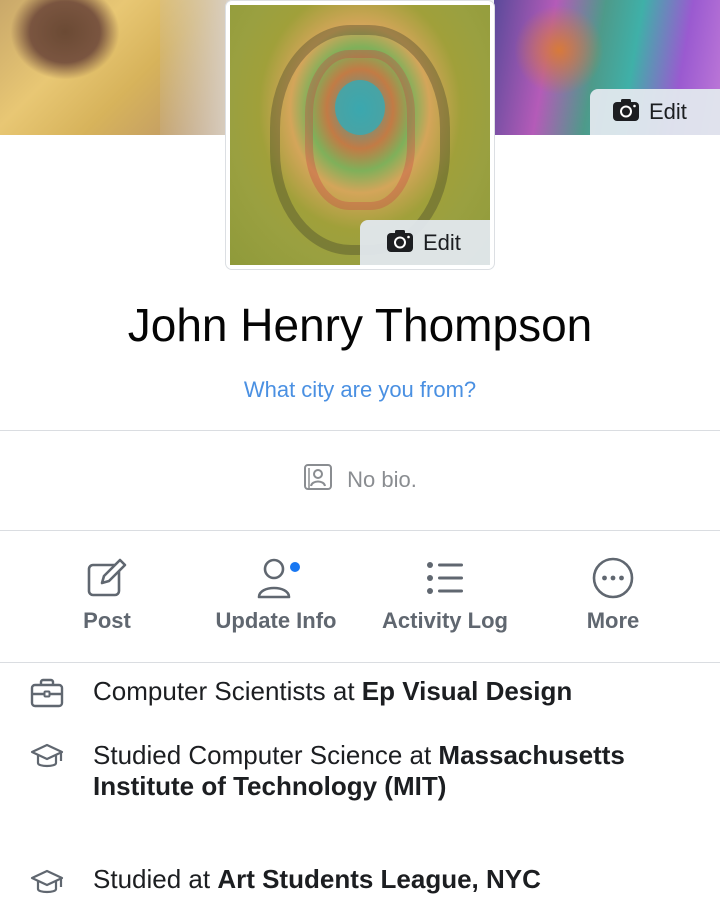 The width and height of the screenshot is (720, 900). I want to click on profile-name: John Henry Thompson, so click(360, 325).